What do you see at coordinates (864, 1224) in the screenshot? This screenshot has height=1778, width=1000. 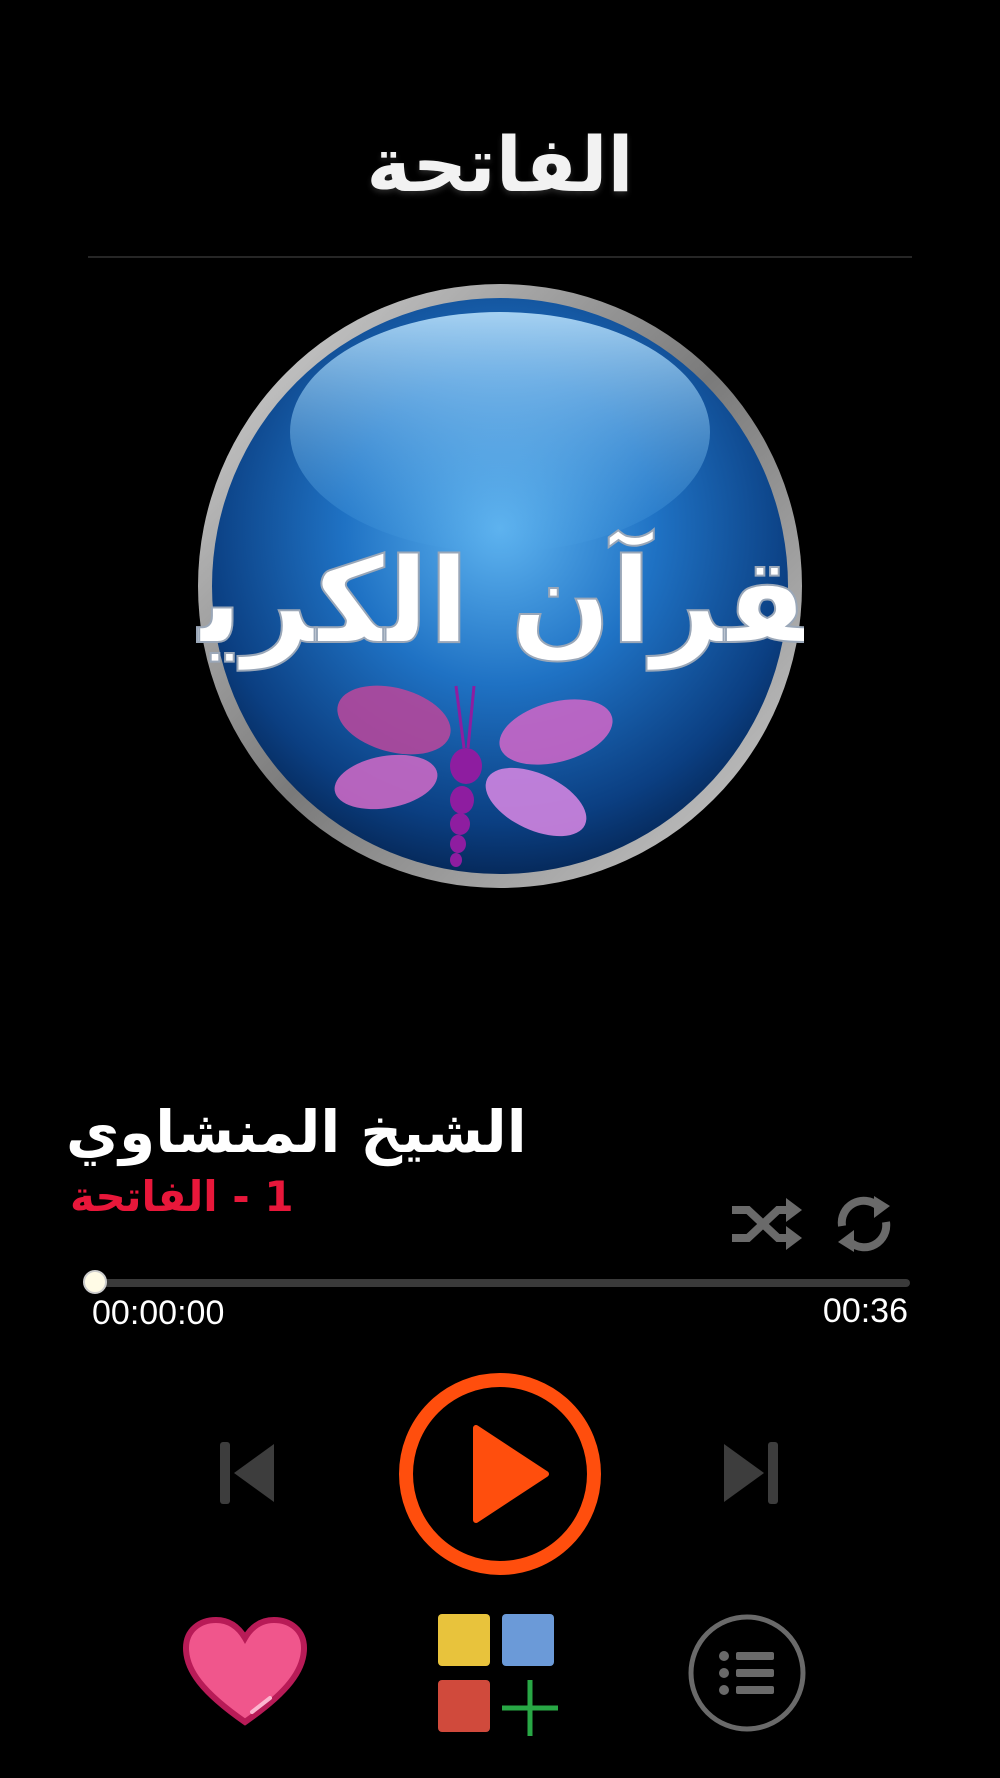 I see `repeat-icon` at bounding box center [864, 1224].